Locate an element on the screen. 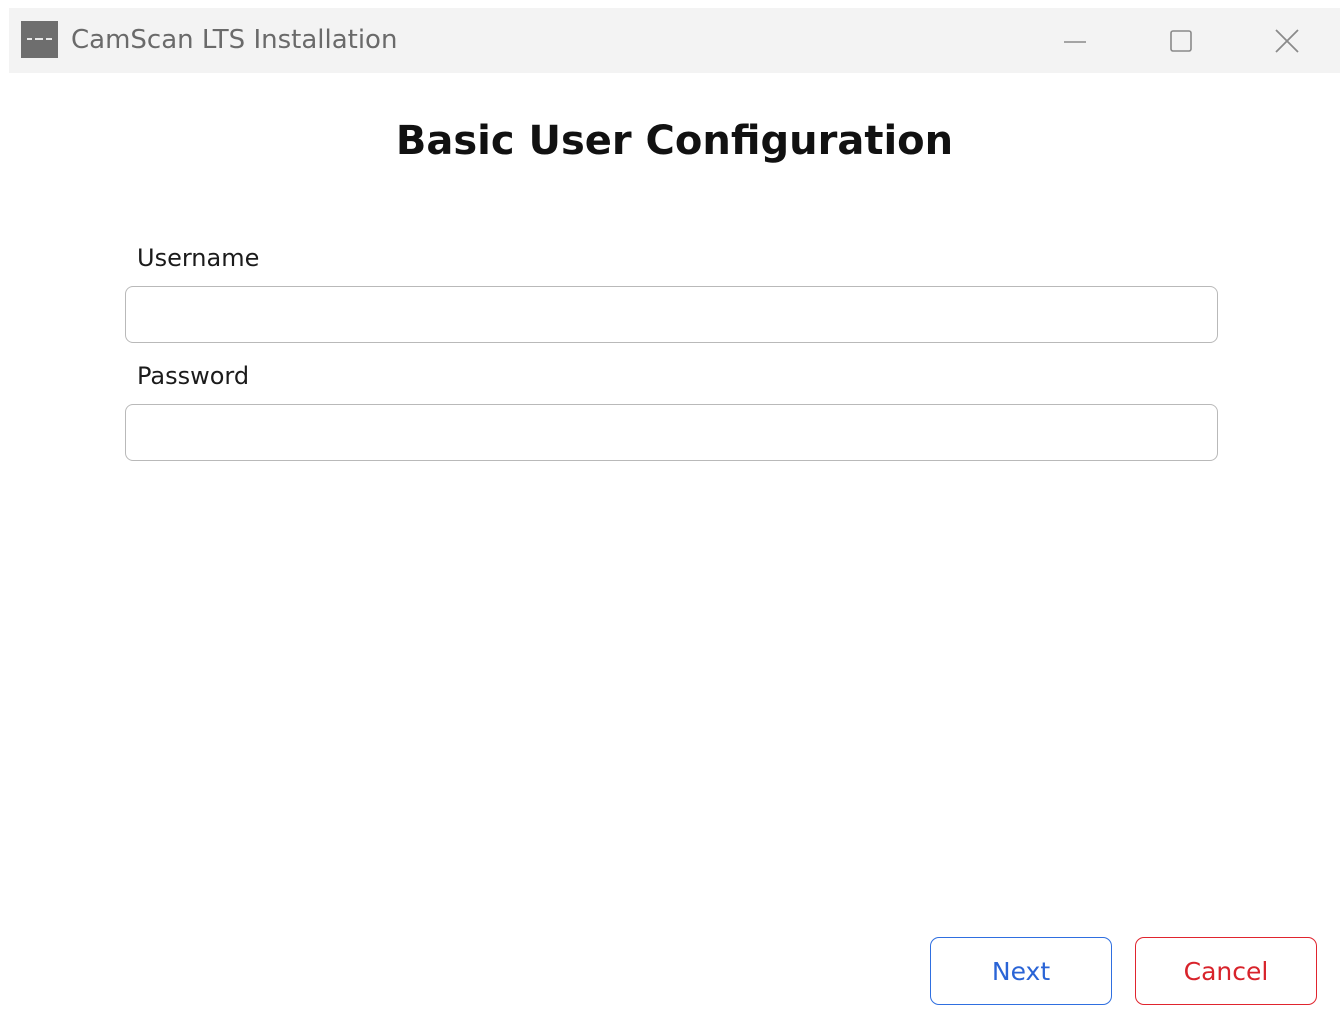 The image size is (1340, 1013). window-title: CamScan LTS Installation is located at coordinates (234, 40).